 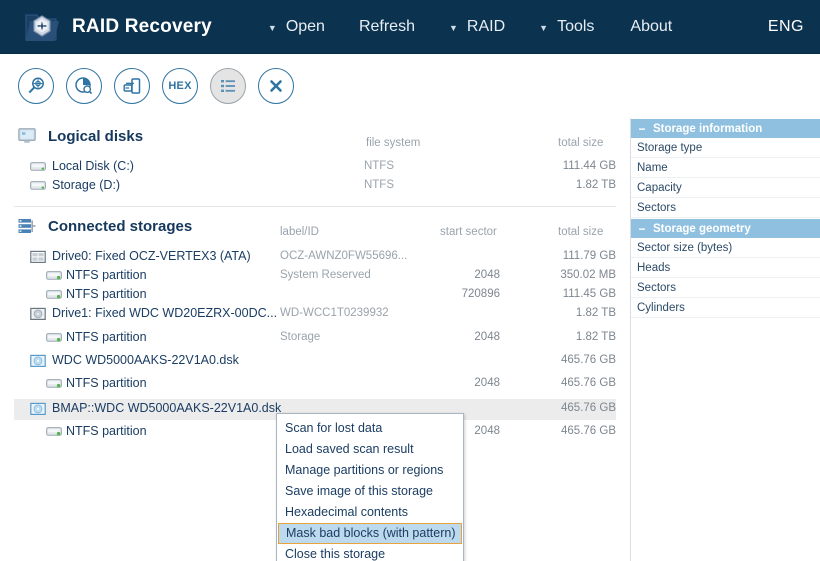 I want to click on section-title-logical-disks: Logical disks, so click(x=96, y=136).